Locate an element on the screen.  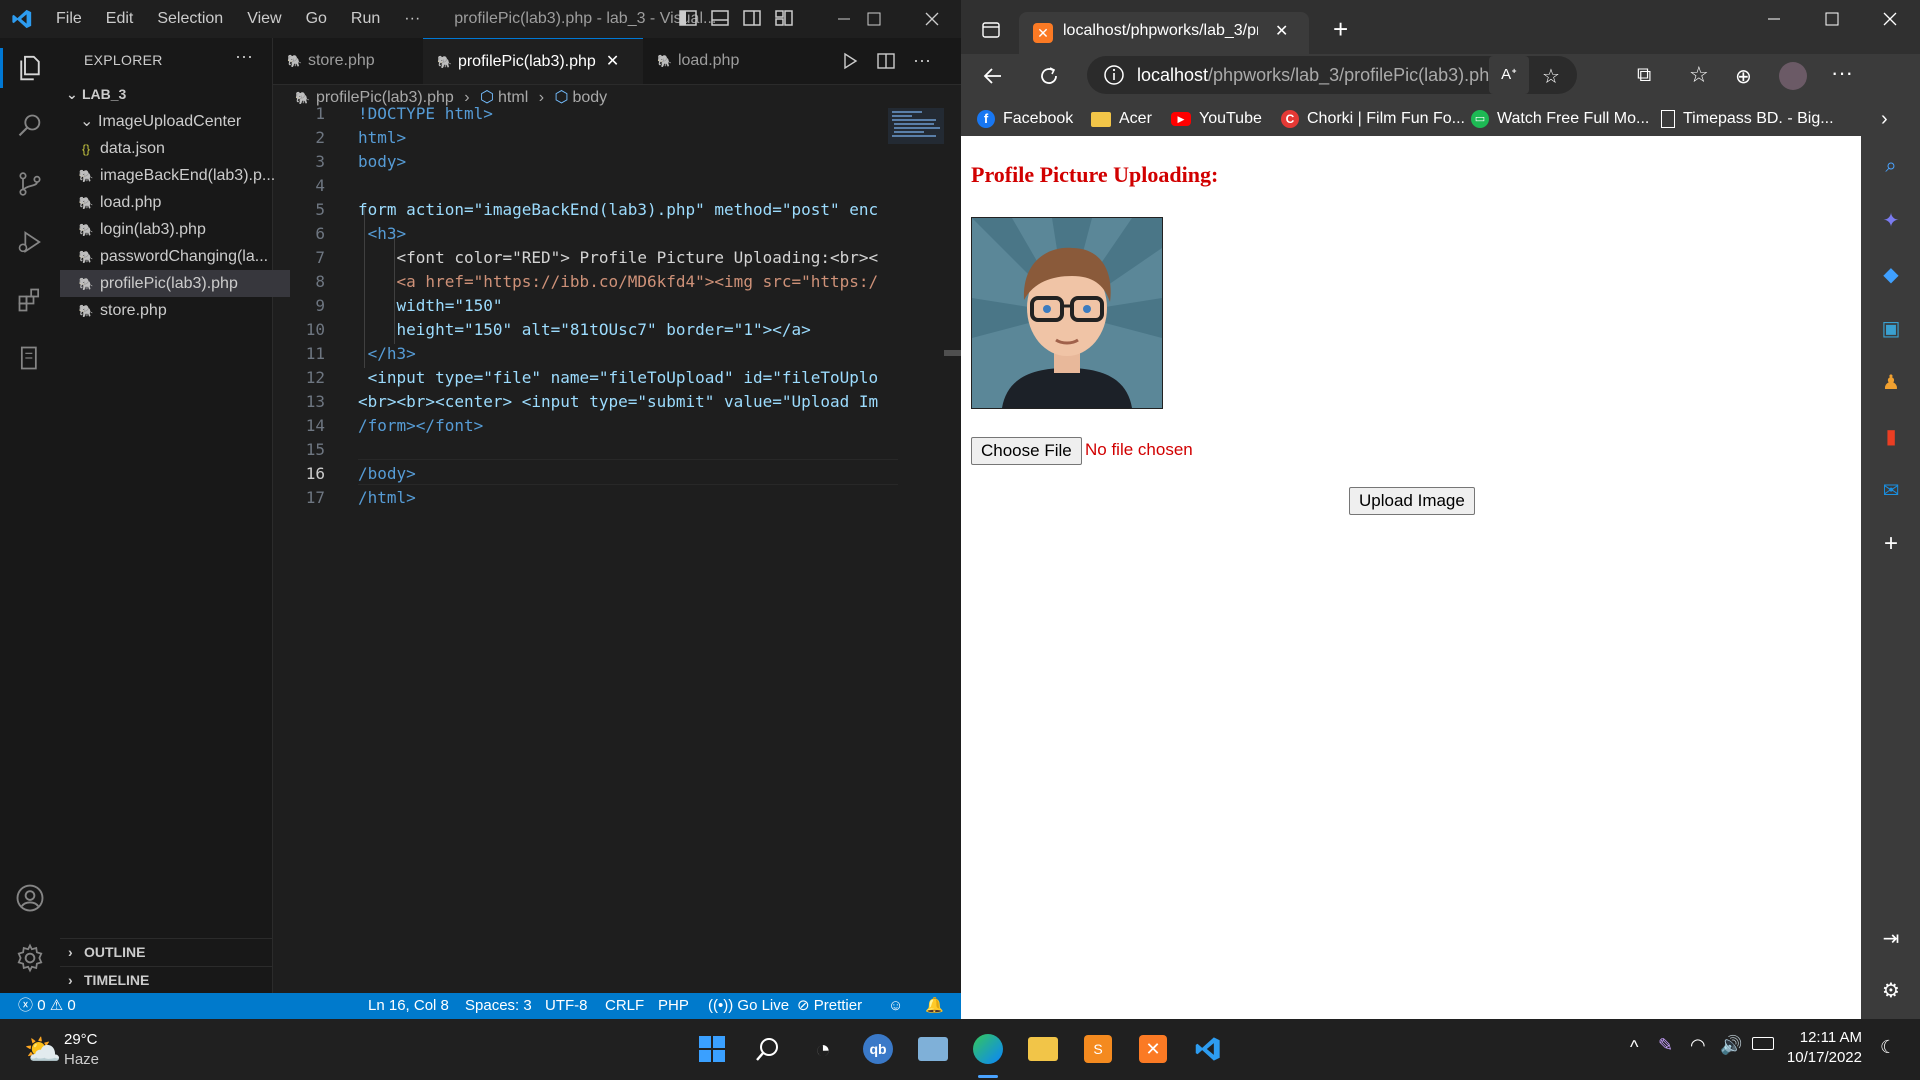
menu-view: View is located at coordinates (264, 19).